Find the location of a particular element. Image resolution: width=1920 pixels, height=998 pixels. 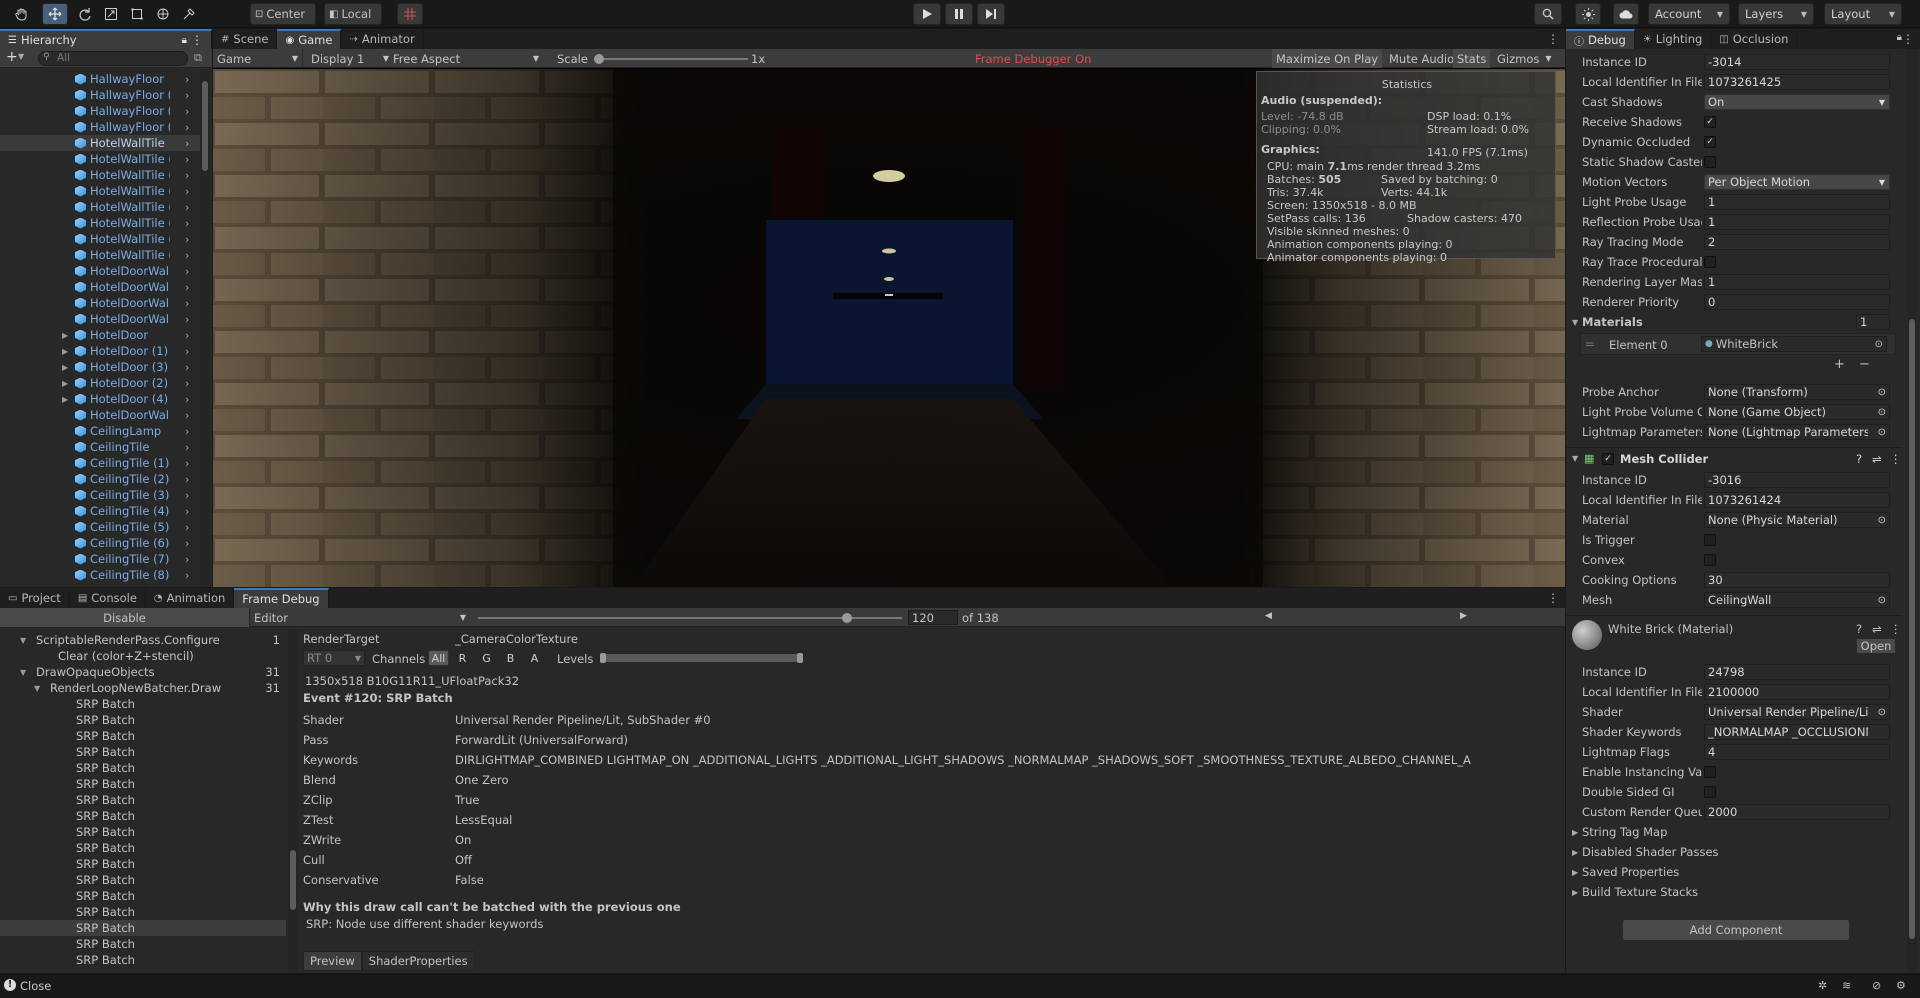

property-field: 30 is located at coordinates (1797, 580).